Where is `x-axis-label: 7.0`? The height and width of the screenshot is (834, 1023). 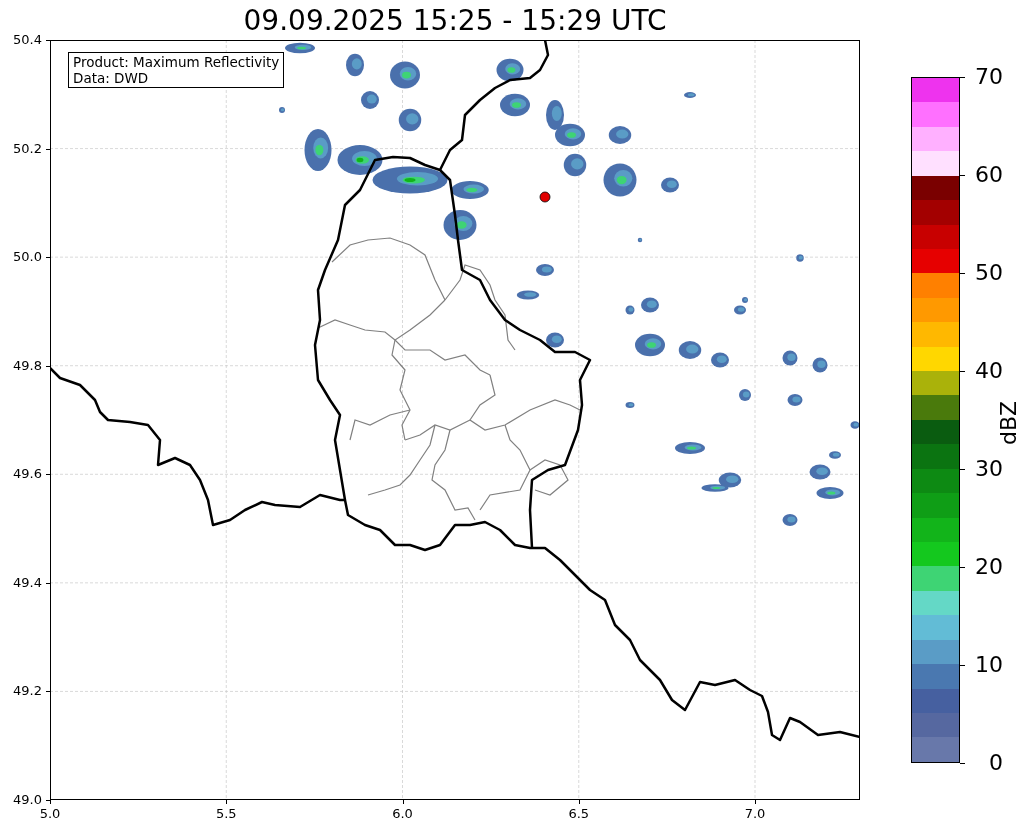 x-axis-label: 7.0 is located at coordinates (755, 814).